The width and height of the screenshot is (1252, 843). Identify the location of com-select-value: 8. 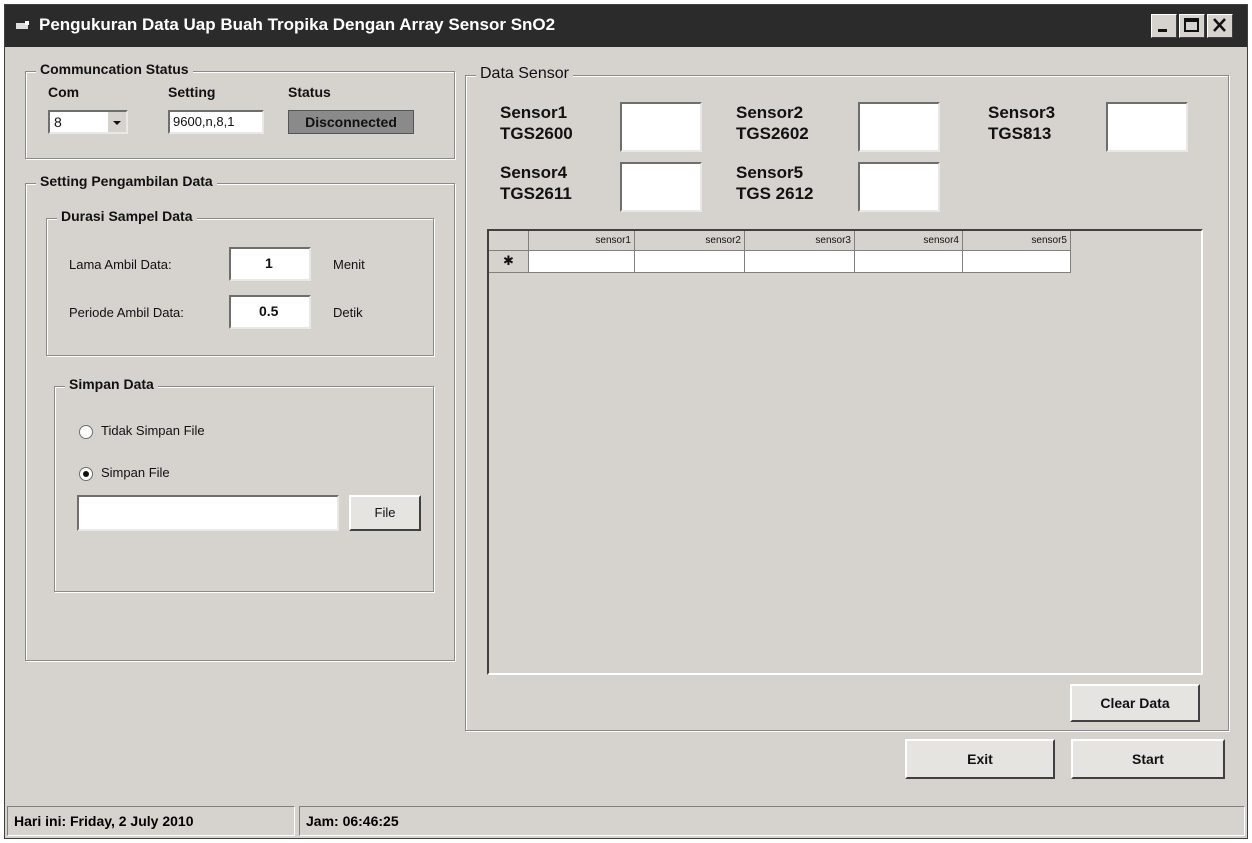
(58, 122).